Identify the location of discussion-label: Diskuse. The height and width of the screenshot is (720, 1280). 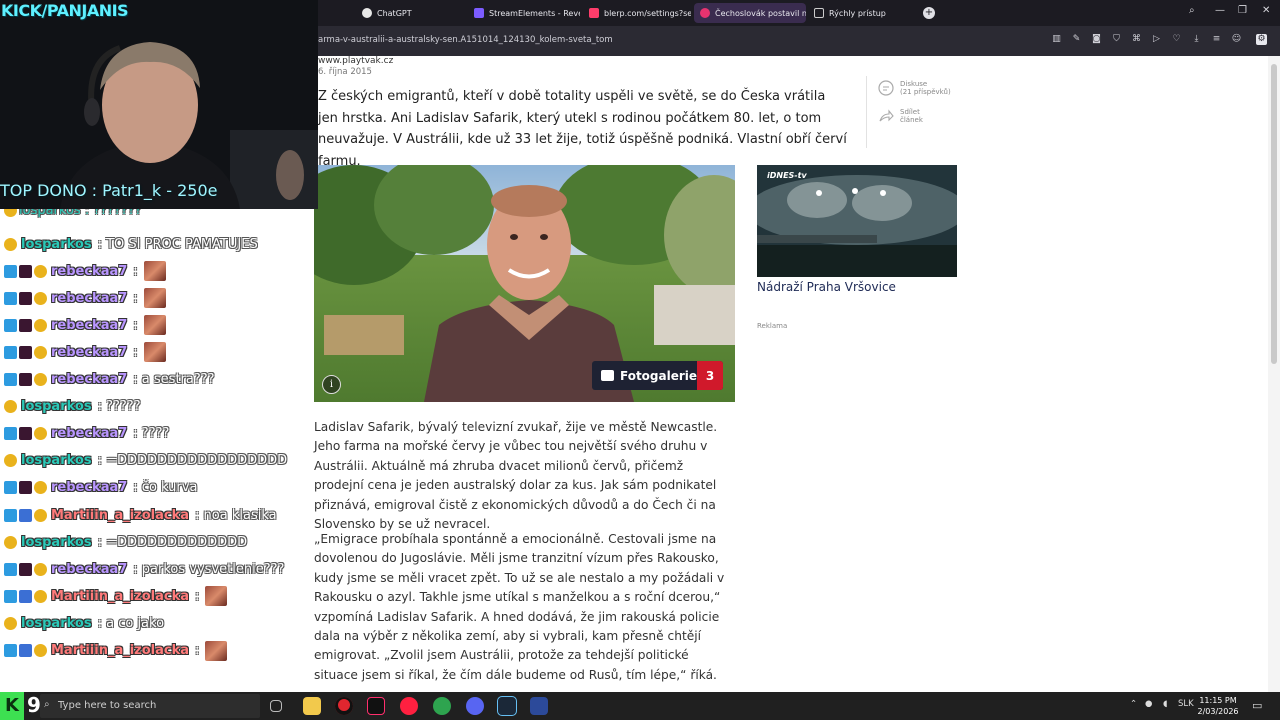
(914, 84).